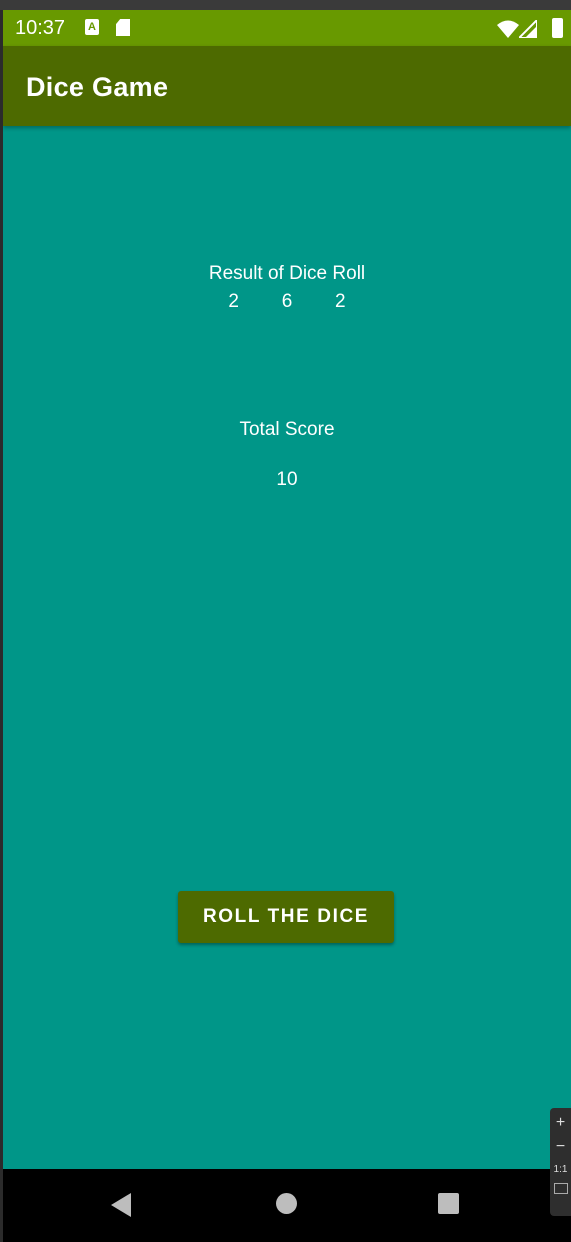 The width and height of the screenshot is (571, 1242). What do you see at coordinates (560, 1147) in the screenshot?
I see `zoom-out-button: −` at bounding box center [560, 1147].